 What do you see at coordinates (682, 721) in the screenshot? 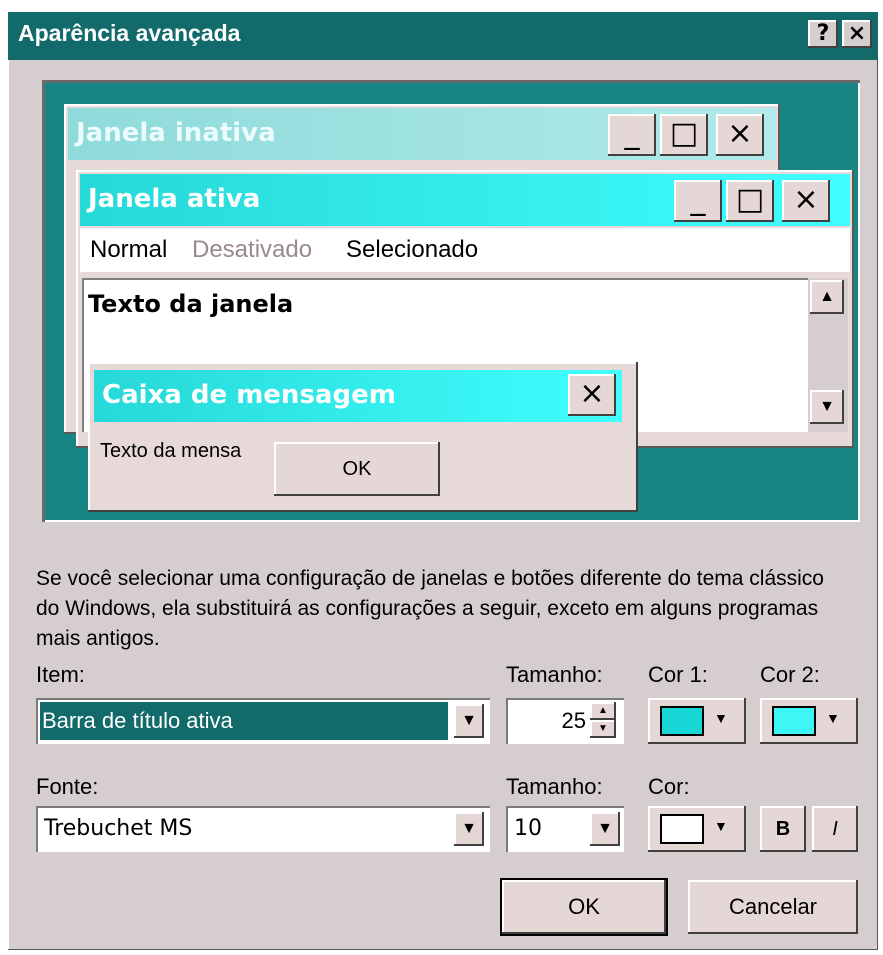
I see `color1-swatch` at bounding box center [682, 721].